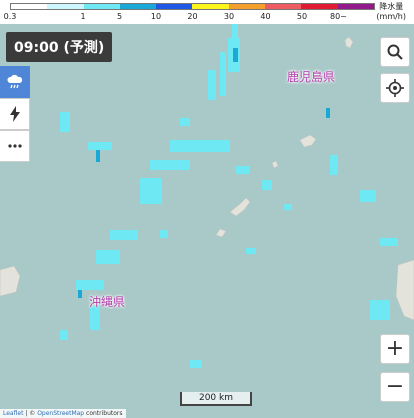 The image size is (414, 418). I want to click on legend-color-bar, so click(192, 6).